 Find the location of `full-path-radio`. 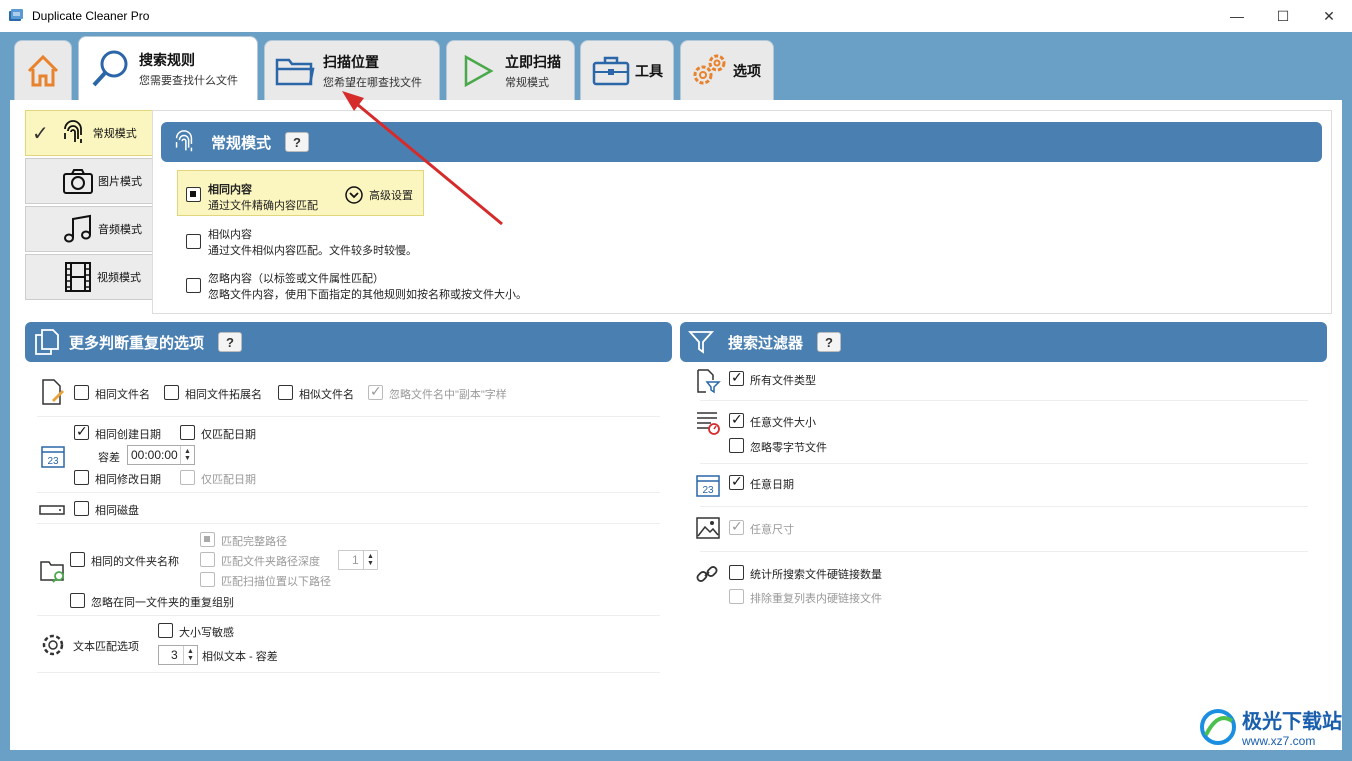

full-path-radio is located at coordinates (207, 539).